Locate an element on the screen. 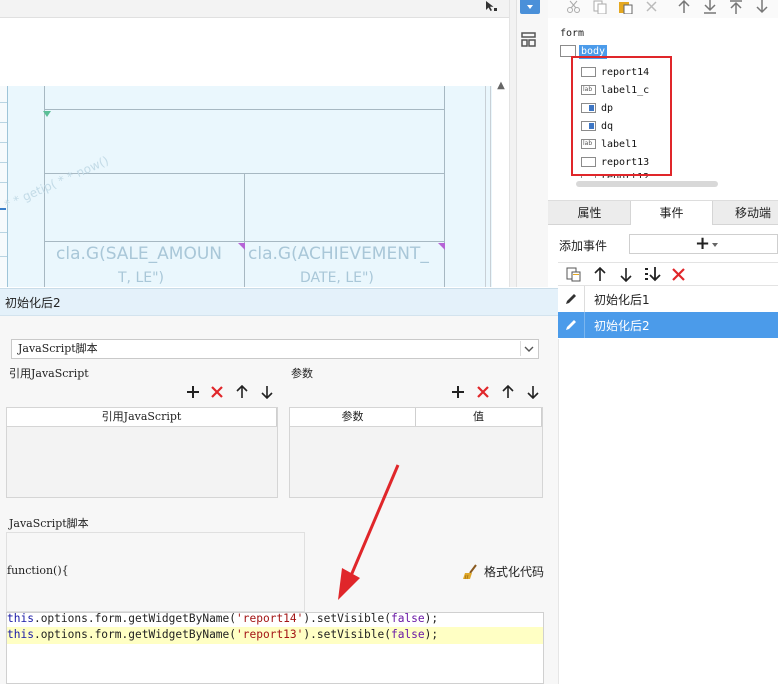 The width and height of the screenshot is (778, 684). editor-title: 初始化后2 is located at coordinates (33, 303).